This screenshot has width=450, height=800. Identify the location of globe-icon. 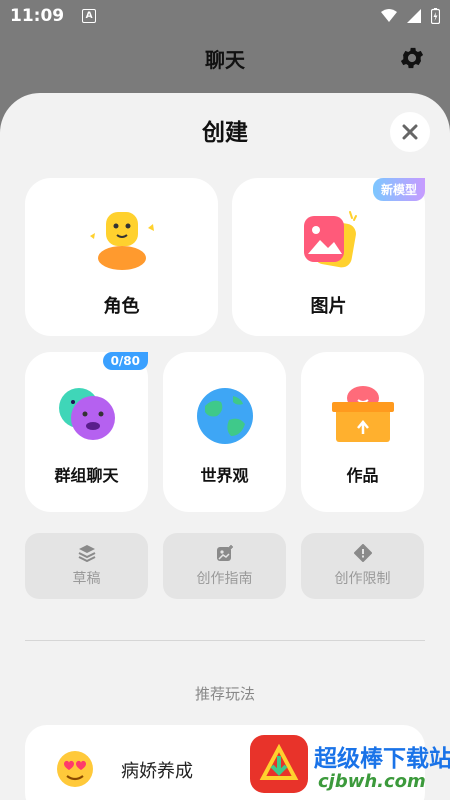
(224, 416).